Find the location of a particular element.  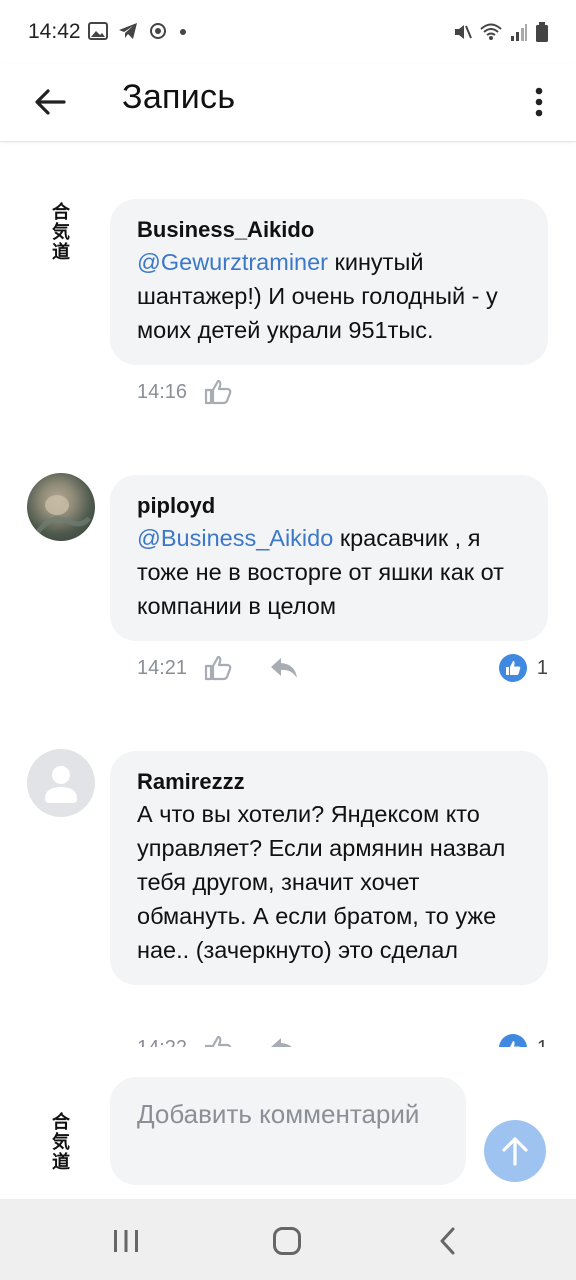

arrow-left-icon is located at coordinates (50, 102).